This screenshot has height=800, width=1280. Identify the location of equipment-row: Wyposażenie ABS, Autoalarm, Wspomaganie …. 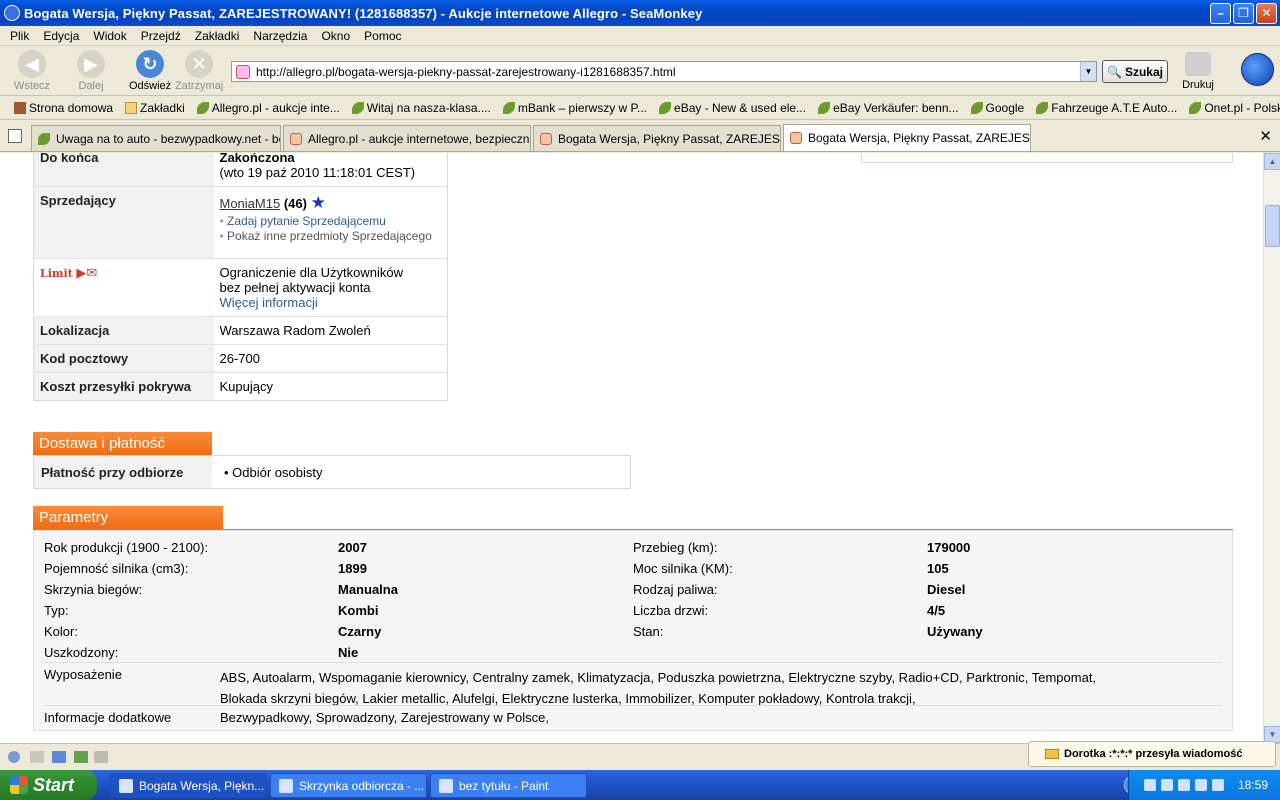
(633, 685).